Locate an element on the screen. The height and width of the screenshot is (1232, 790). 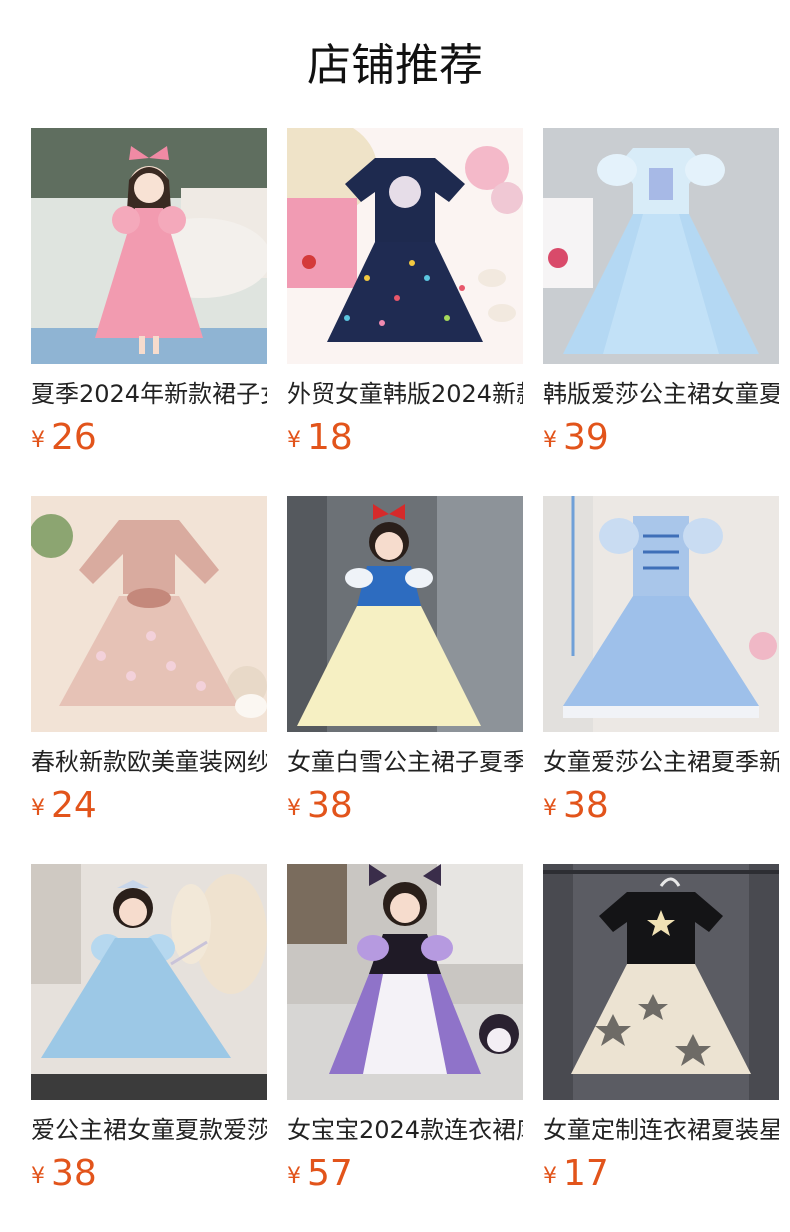
product-price: ¥17 is located at coordinates (661, 1174).